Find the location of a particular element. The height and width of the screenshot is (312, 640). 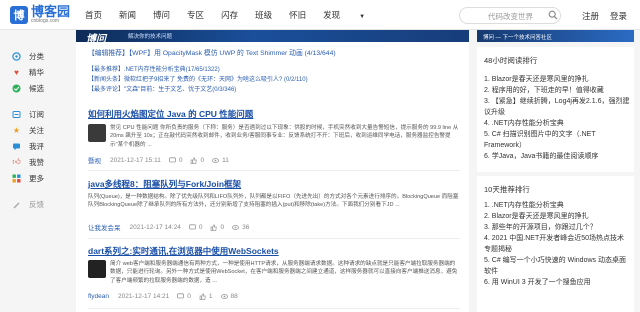

announcement-most-commented: 【最多评论】"文森"目前：生于文艺、忧于文艺(0/3/346) is located at coordinates (162, 88).